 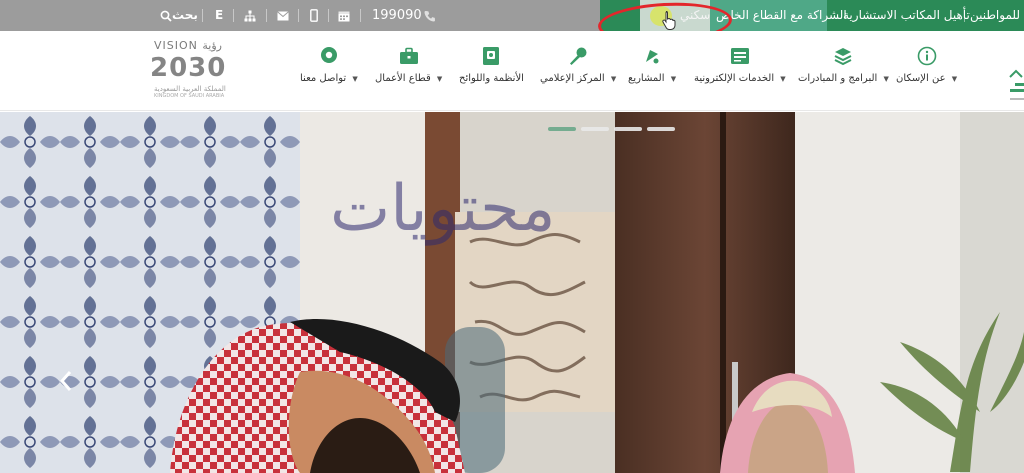 I want to click on vision-year: 2030, so click(x=188, y=68).